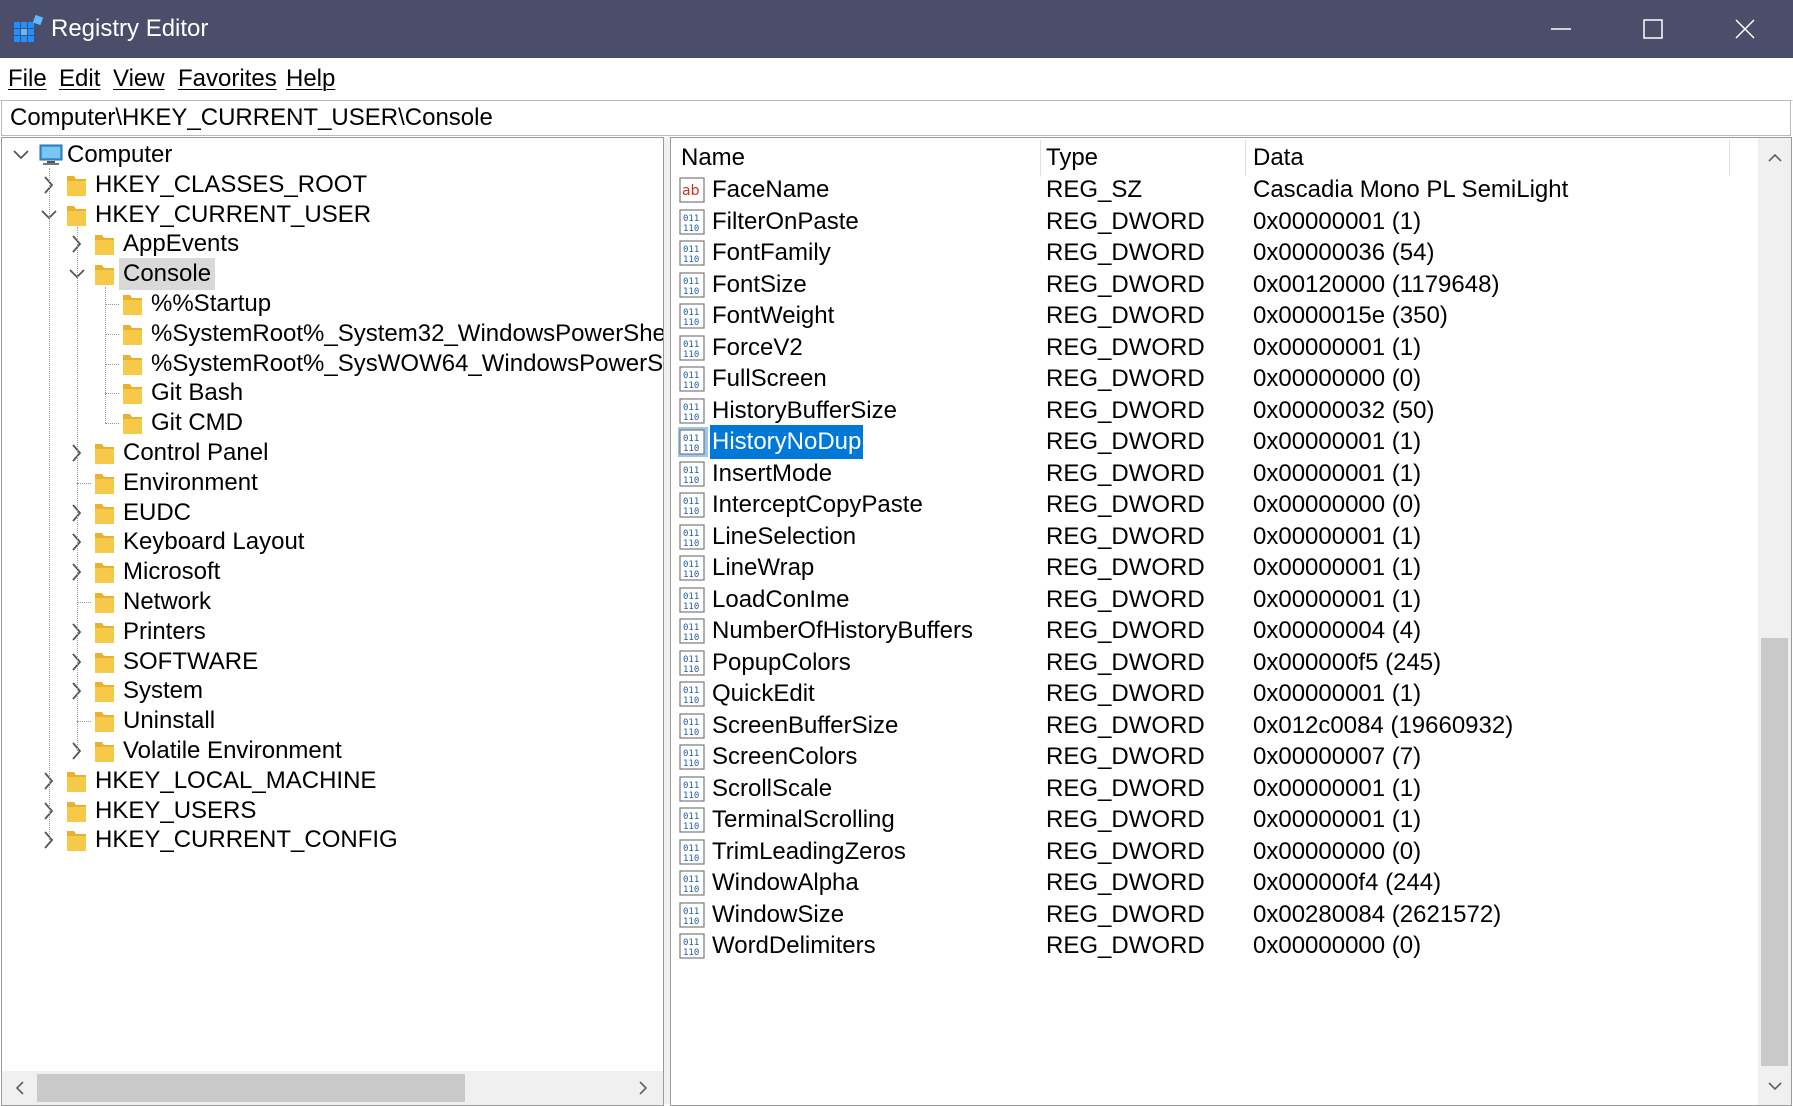 This screenshot has height=1106, width=1793. What do you see at coordinates (763, 694) in the screenshot?
I see `value-name: QuickEdit` at bounding box center [763, 694].